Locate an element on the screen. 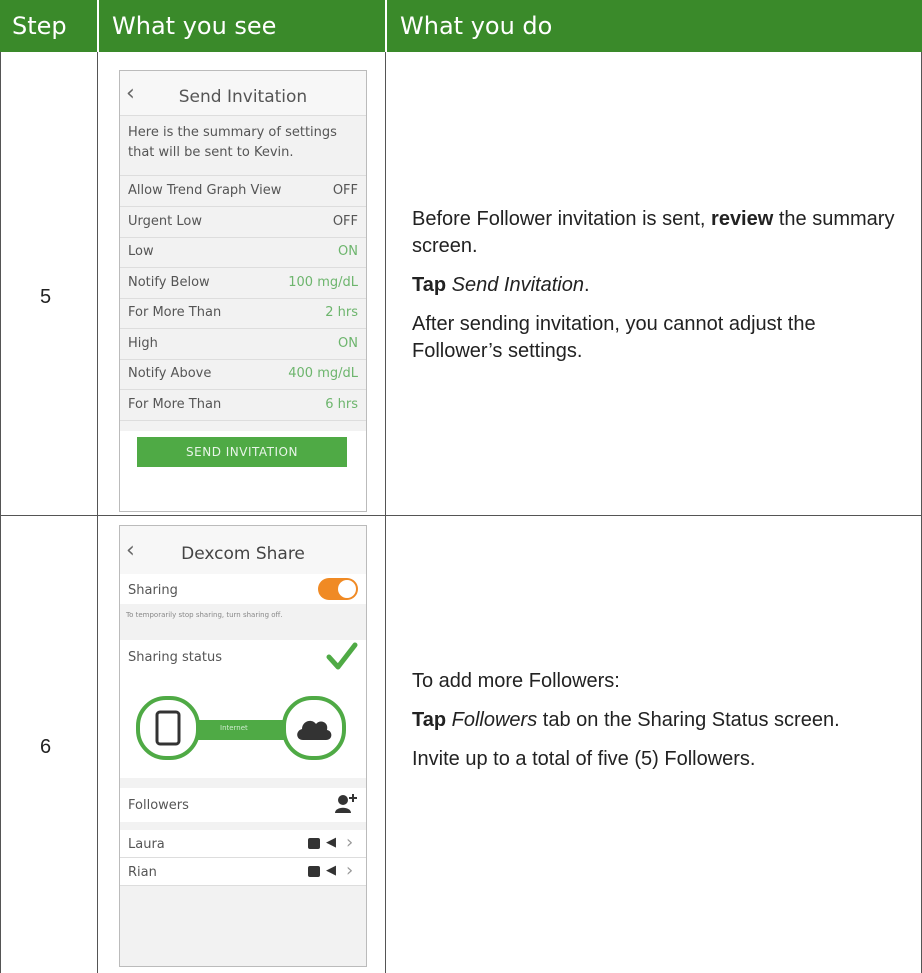  step-number: 5 is located at coordinates (46, 297).